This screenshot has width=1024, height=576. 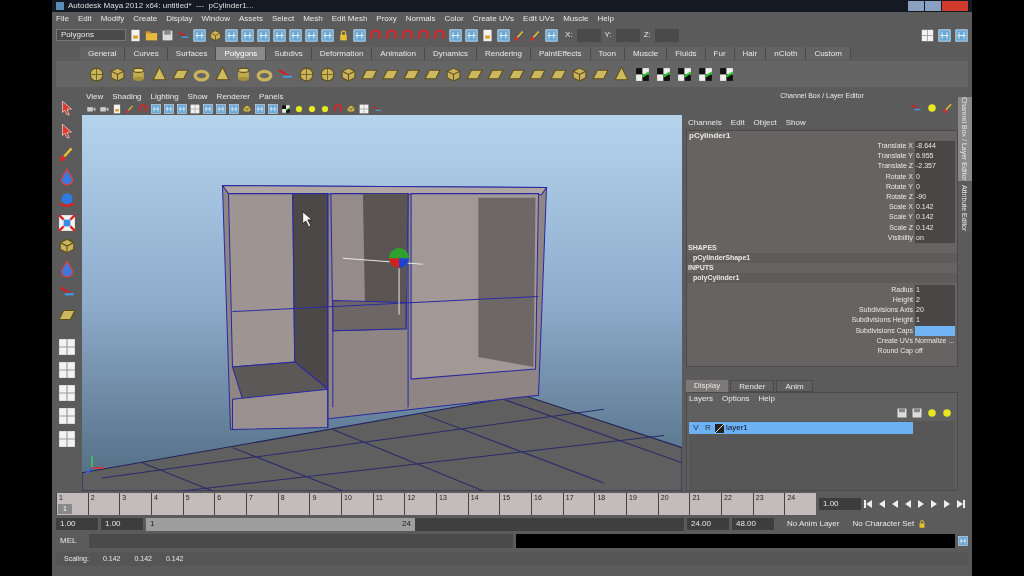 What do you see at coordinates (750, 53) in the screenshot?
I see `shelf-tab: Hair` at bounding box center [750, 53].